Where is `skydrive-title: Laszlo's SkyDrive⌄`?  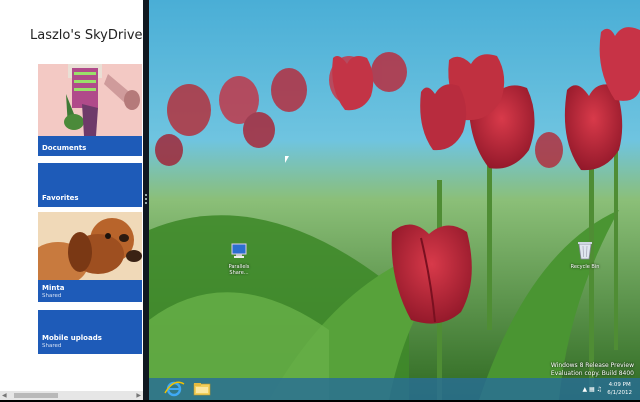 skydrive-title: Laszlo's SkyDrive⌄ is located at coordinates (86, 35).